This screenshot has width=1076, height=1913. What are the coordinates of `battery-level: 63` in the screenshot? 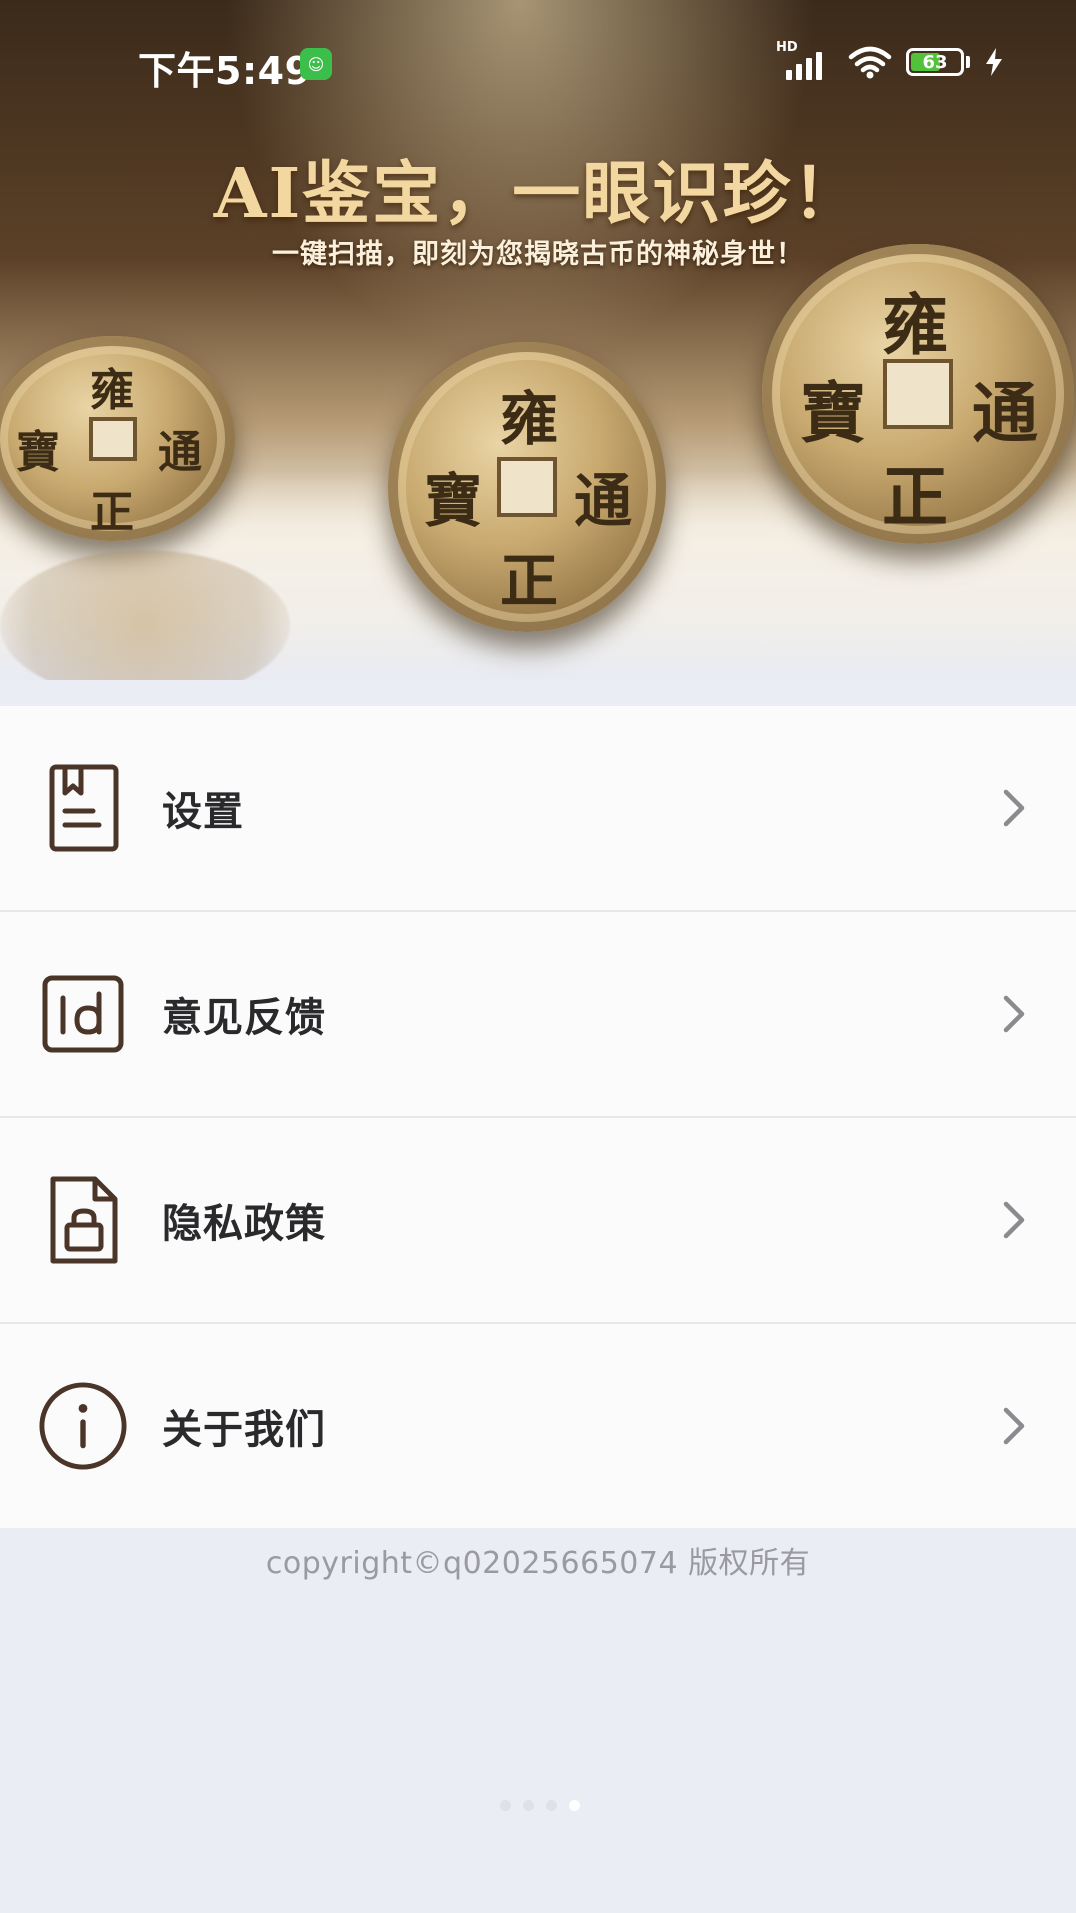 It's located at (935, 62).